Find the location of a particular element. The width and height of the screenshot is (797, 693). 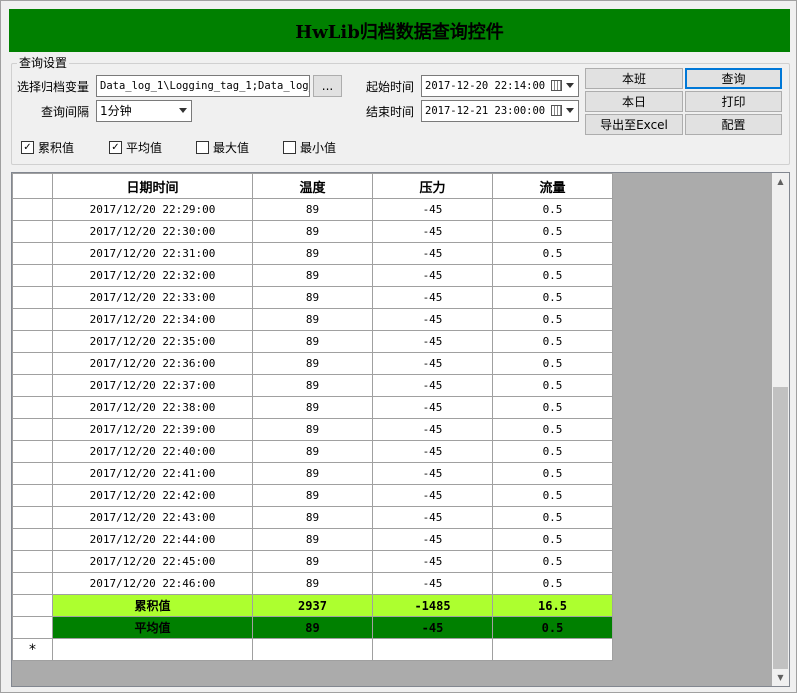

end-time-picker: 2017-12-21 23:00:00 is located at coordinates (500, 111).